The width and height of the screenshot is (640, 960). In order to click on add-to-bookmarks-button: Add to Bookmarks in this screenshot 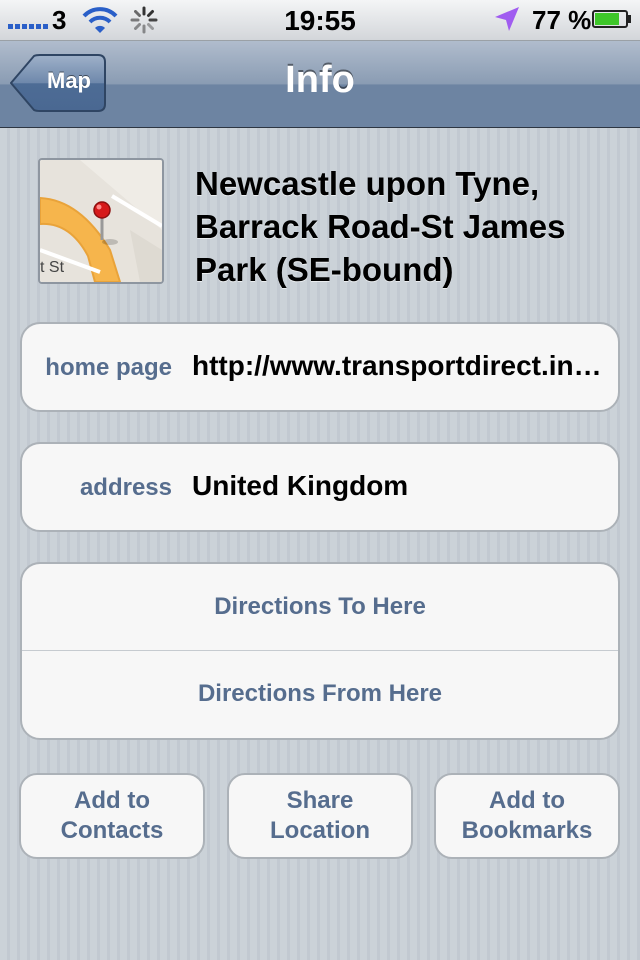, I will do `click(527, 816)`.